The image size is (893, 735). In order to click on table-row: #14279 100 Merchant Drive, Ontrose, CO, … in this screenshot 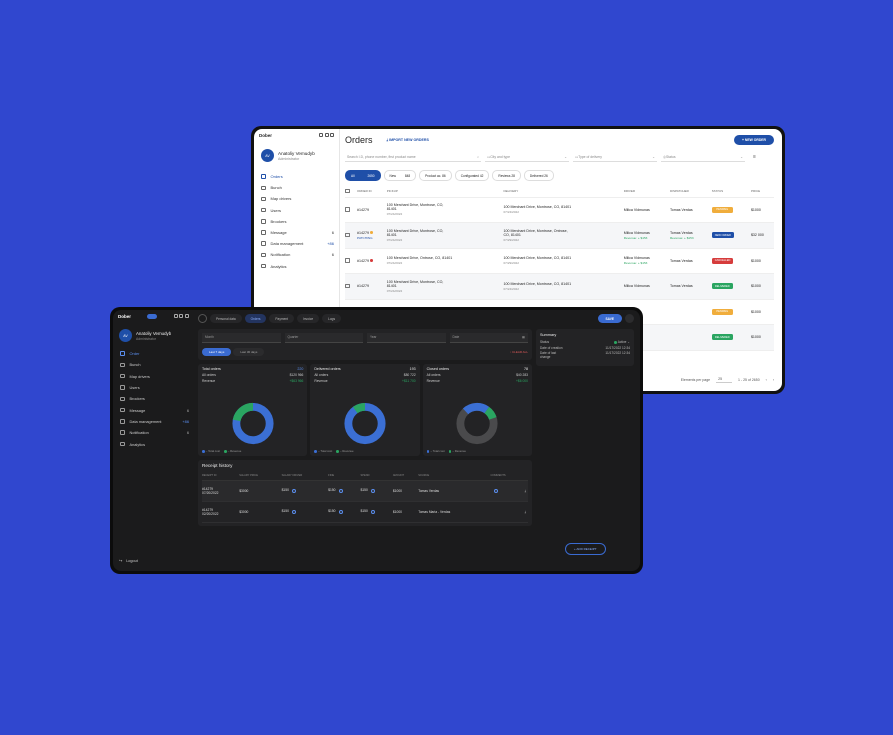, I will do `click(559, 261)`.